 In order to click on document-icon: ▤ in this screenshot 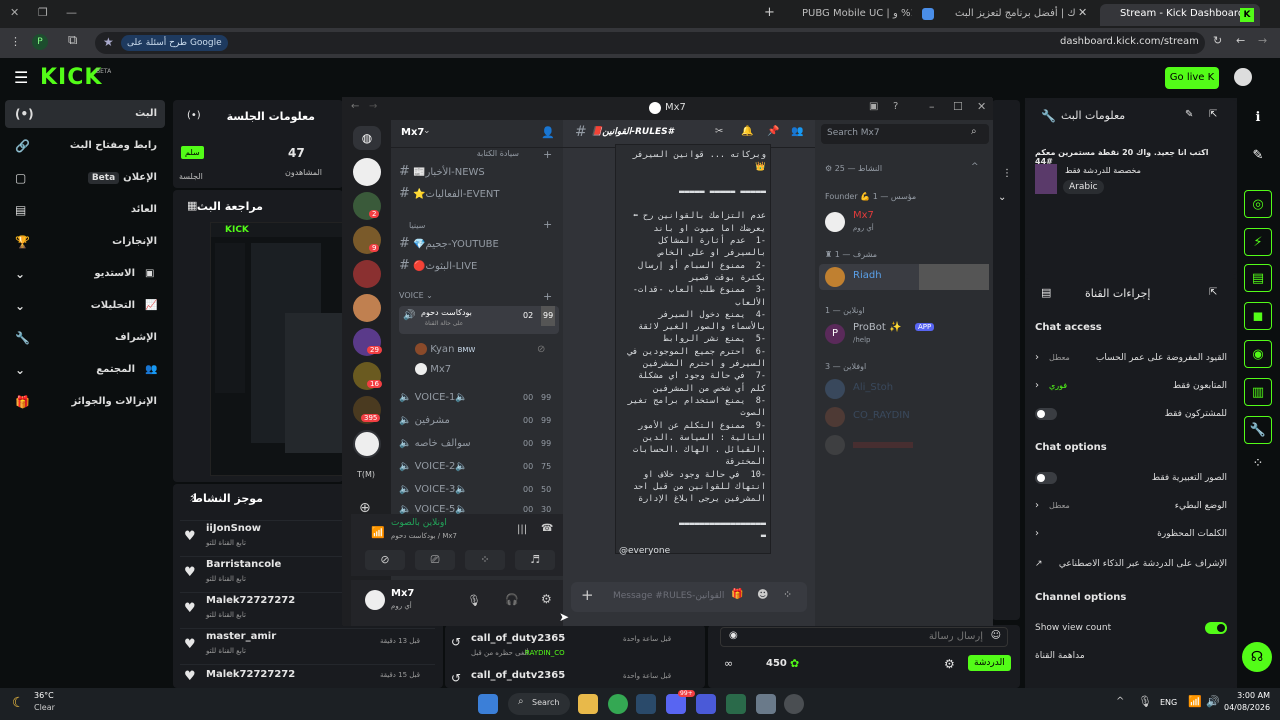, I will do `click(1258, 278)`.